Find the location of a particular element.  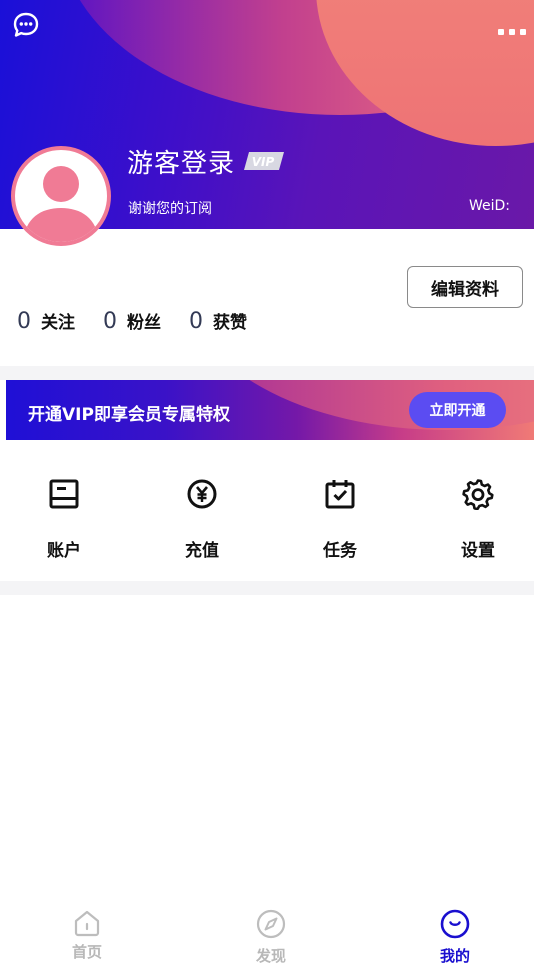

menu-item-account: 账户 is located at coordinates (64, 510).